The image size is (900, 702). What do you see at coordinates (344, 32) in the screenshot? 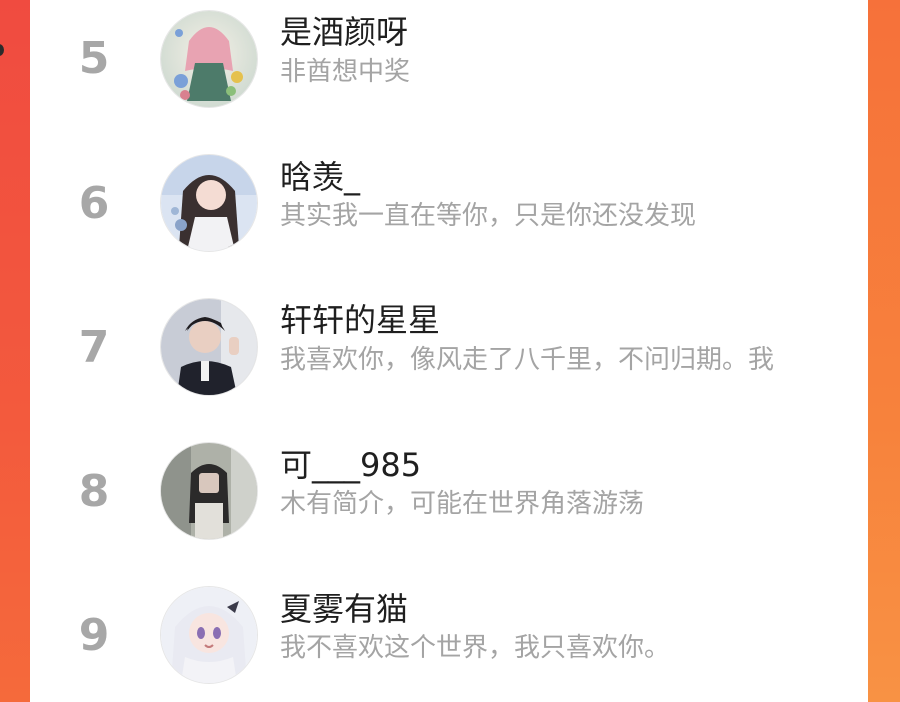
I see `user-name: 是酒颜呀` at bounding box center [344, 32].